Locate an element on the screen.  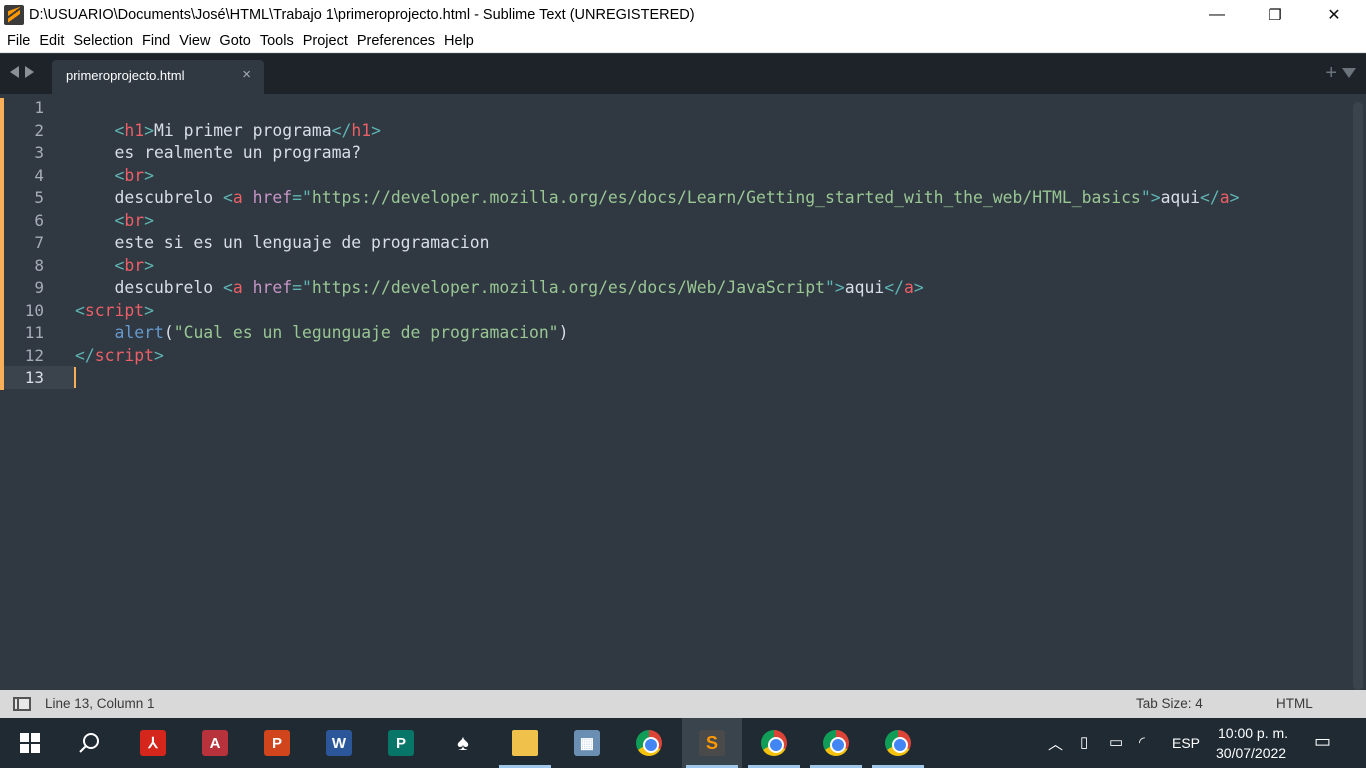
vertical-scrollbar is located at coordinates (1358, 396).